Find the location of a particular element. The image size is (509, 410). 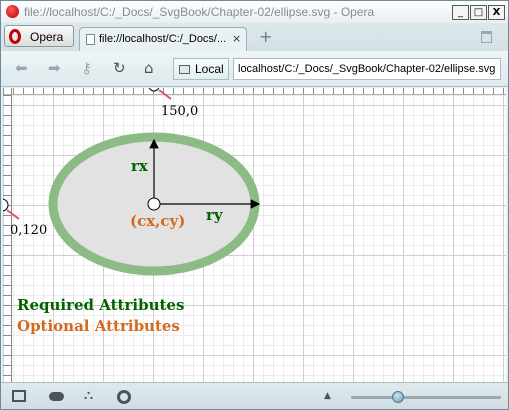

left-point-label: 0,120 is located at coordinates (28, 230).